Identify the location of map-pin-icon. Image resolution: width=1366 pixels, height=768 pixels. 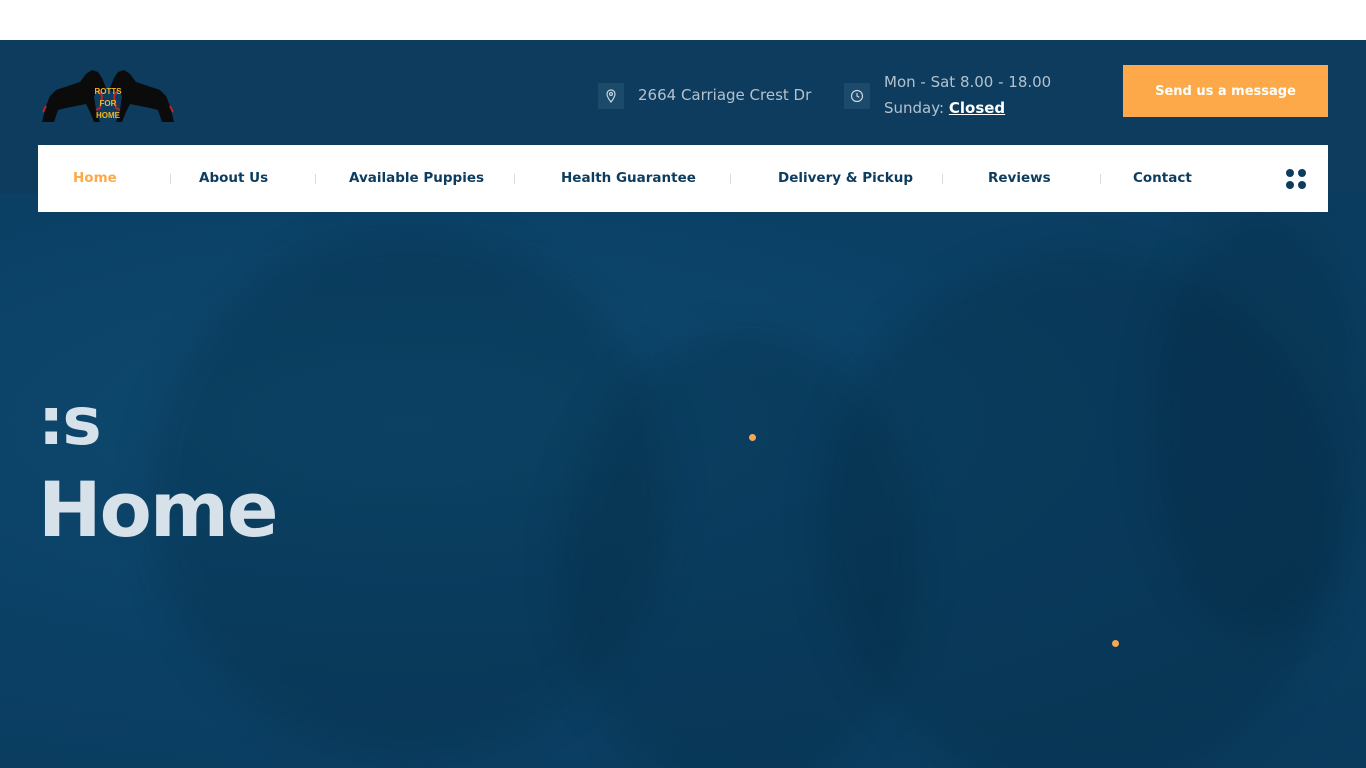
(611, 96).